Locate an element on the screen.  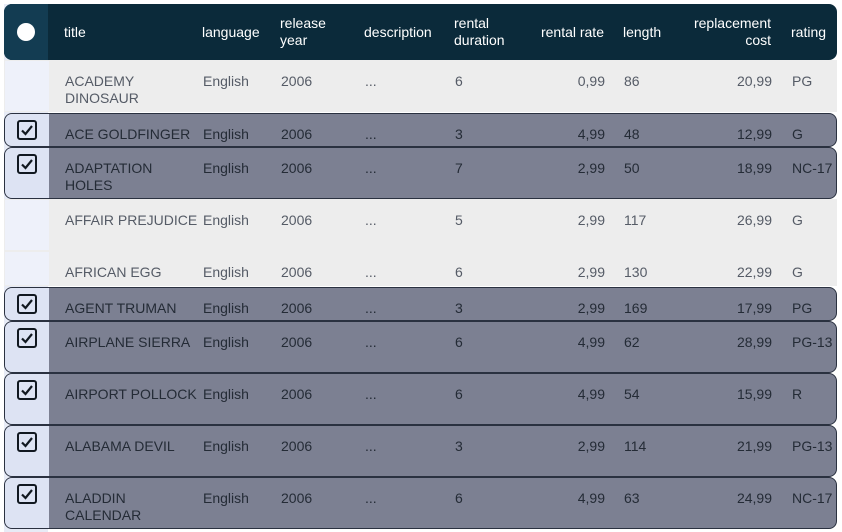
column-header-rental-rate: rental rate is located at coordinates (569, 32).